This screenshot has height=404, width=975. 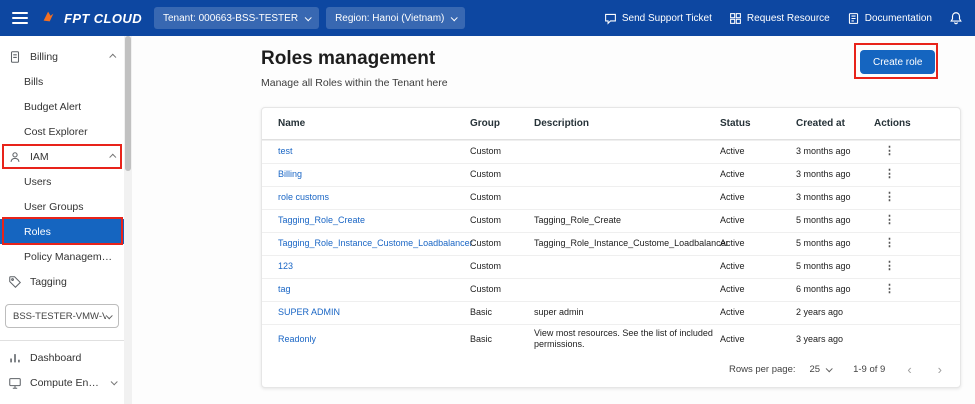 I want to click on notifications-bell-icon, so click(x=956, y=18).